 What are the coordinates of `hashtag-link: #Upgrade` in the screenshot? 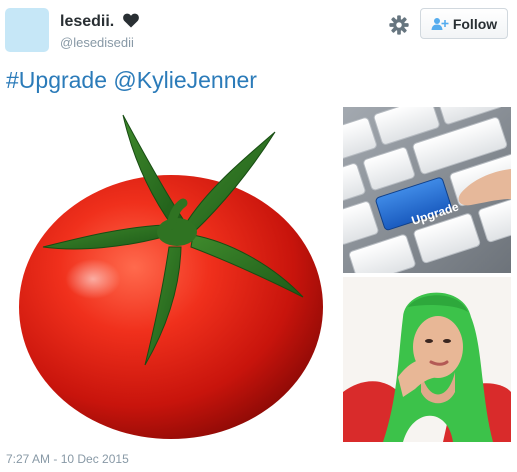 It's located at (56, 80).